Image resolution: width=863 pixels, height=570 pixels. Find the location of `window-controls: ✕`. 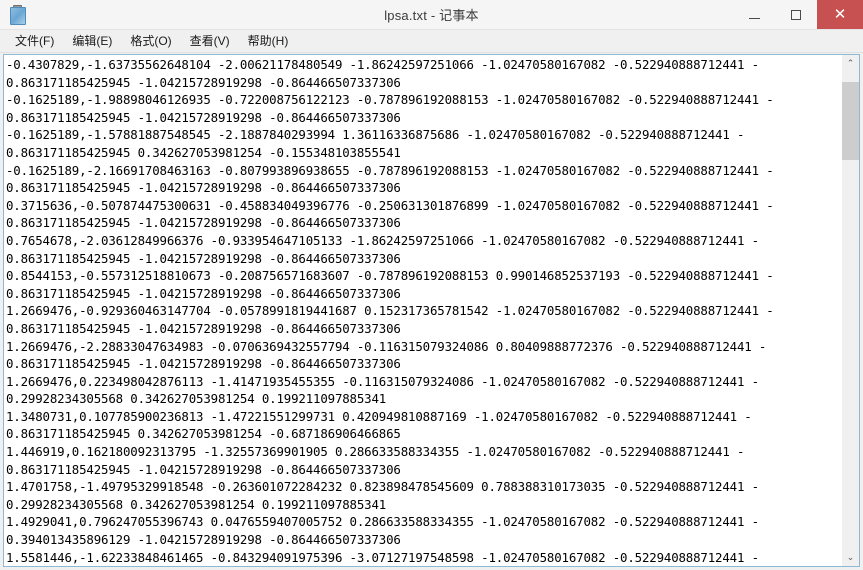

window-controls: ✕ is located at coordinates (798, 14).